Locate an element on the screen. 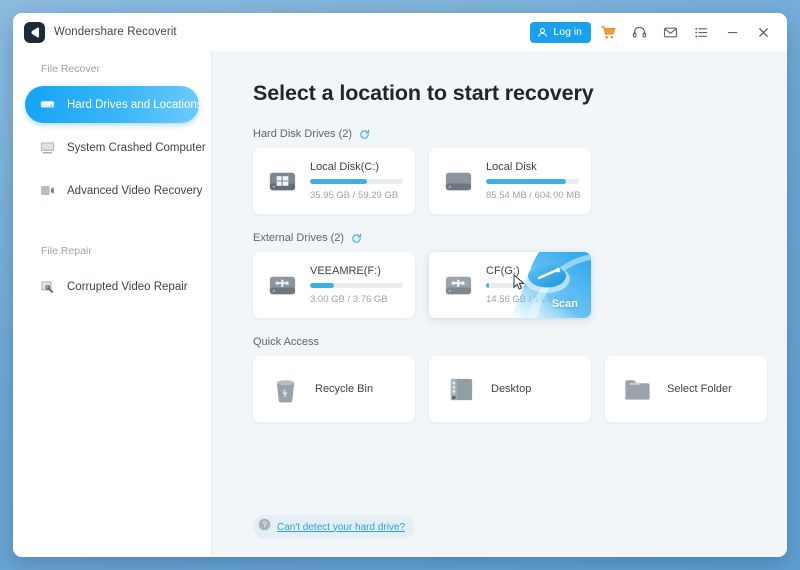 Image resolution: width=800 pixels, height=570 pixels. drive-info: Local Disk 85.54 MB / 604.00 MB is located at coordinates (533, 181).